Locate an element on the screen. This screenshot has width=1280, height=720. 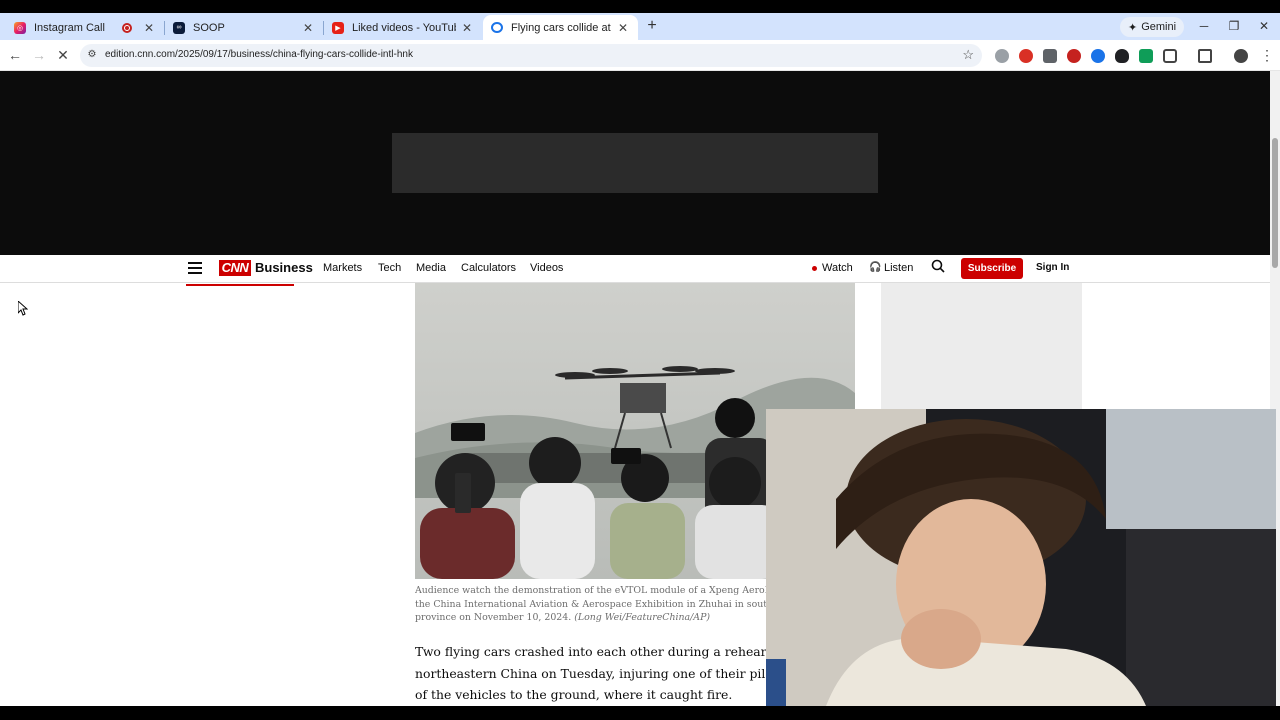
bookmark-star-icon: ☆ is located at coordinates (968, 55).